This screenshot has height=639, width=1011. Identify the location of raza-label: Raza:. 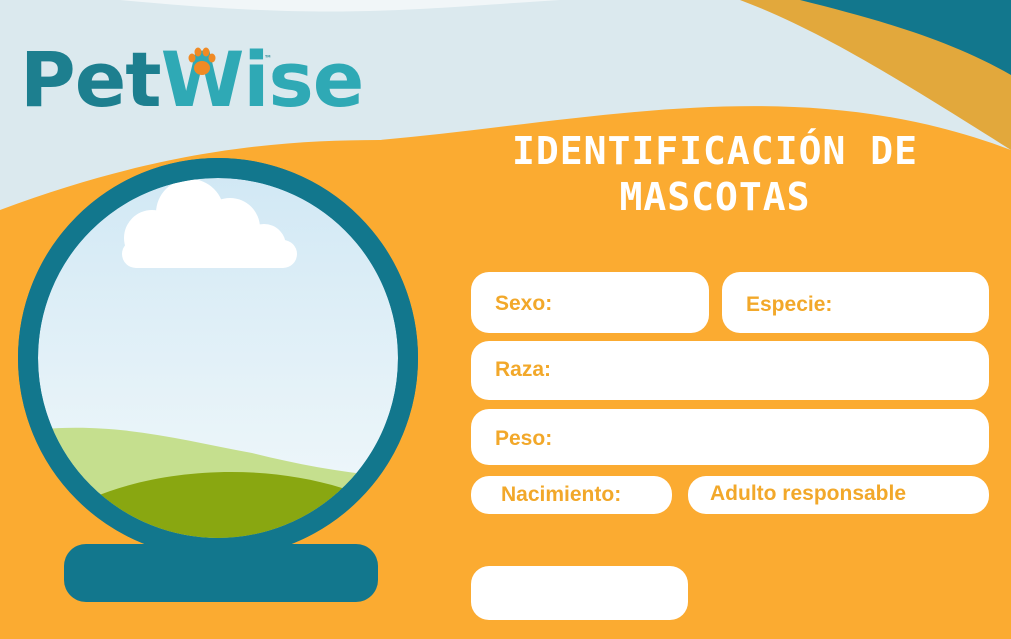
(523, 369).